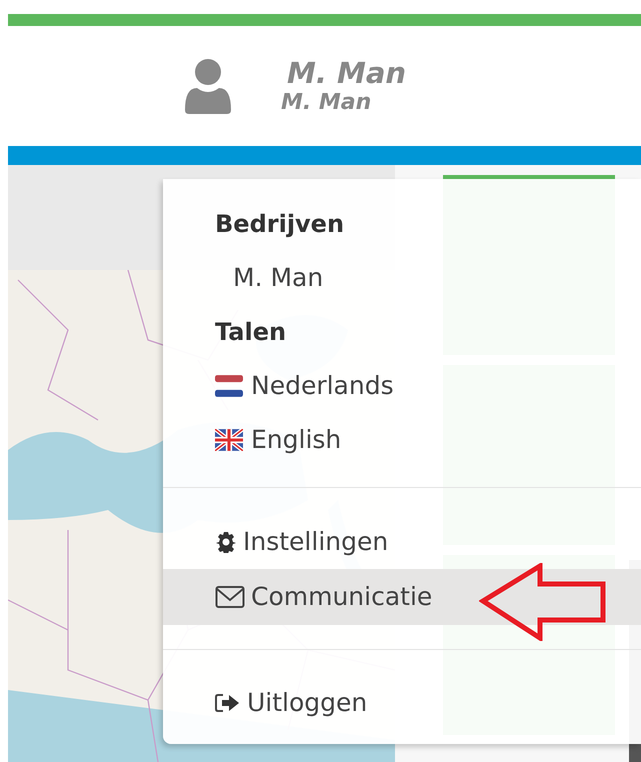  Describe the element at coordinates (326, 103) in the screenshot. I see `company-name: M. Man` at that location.